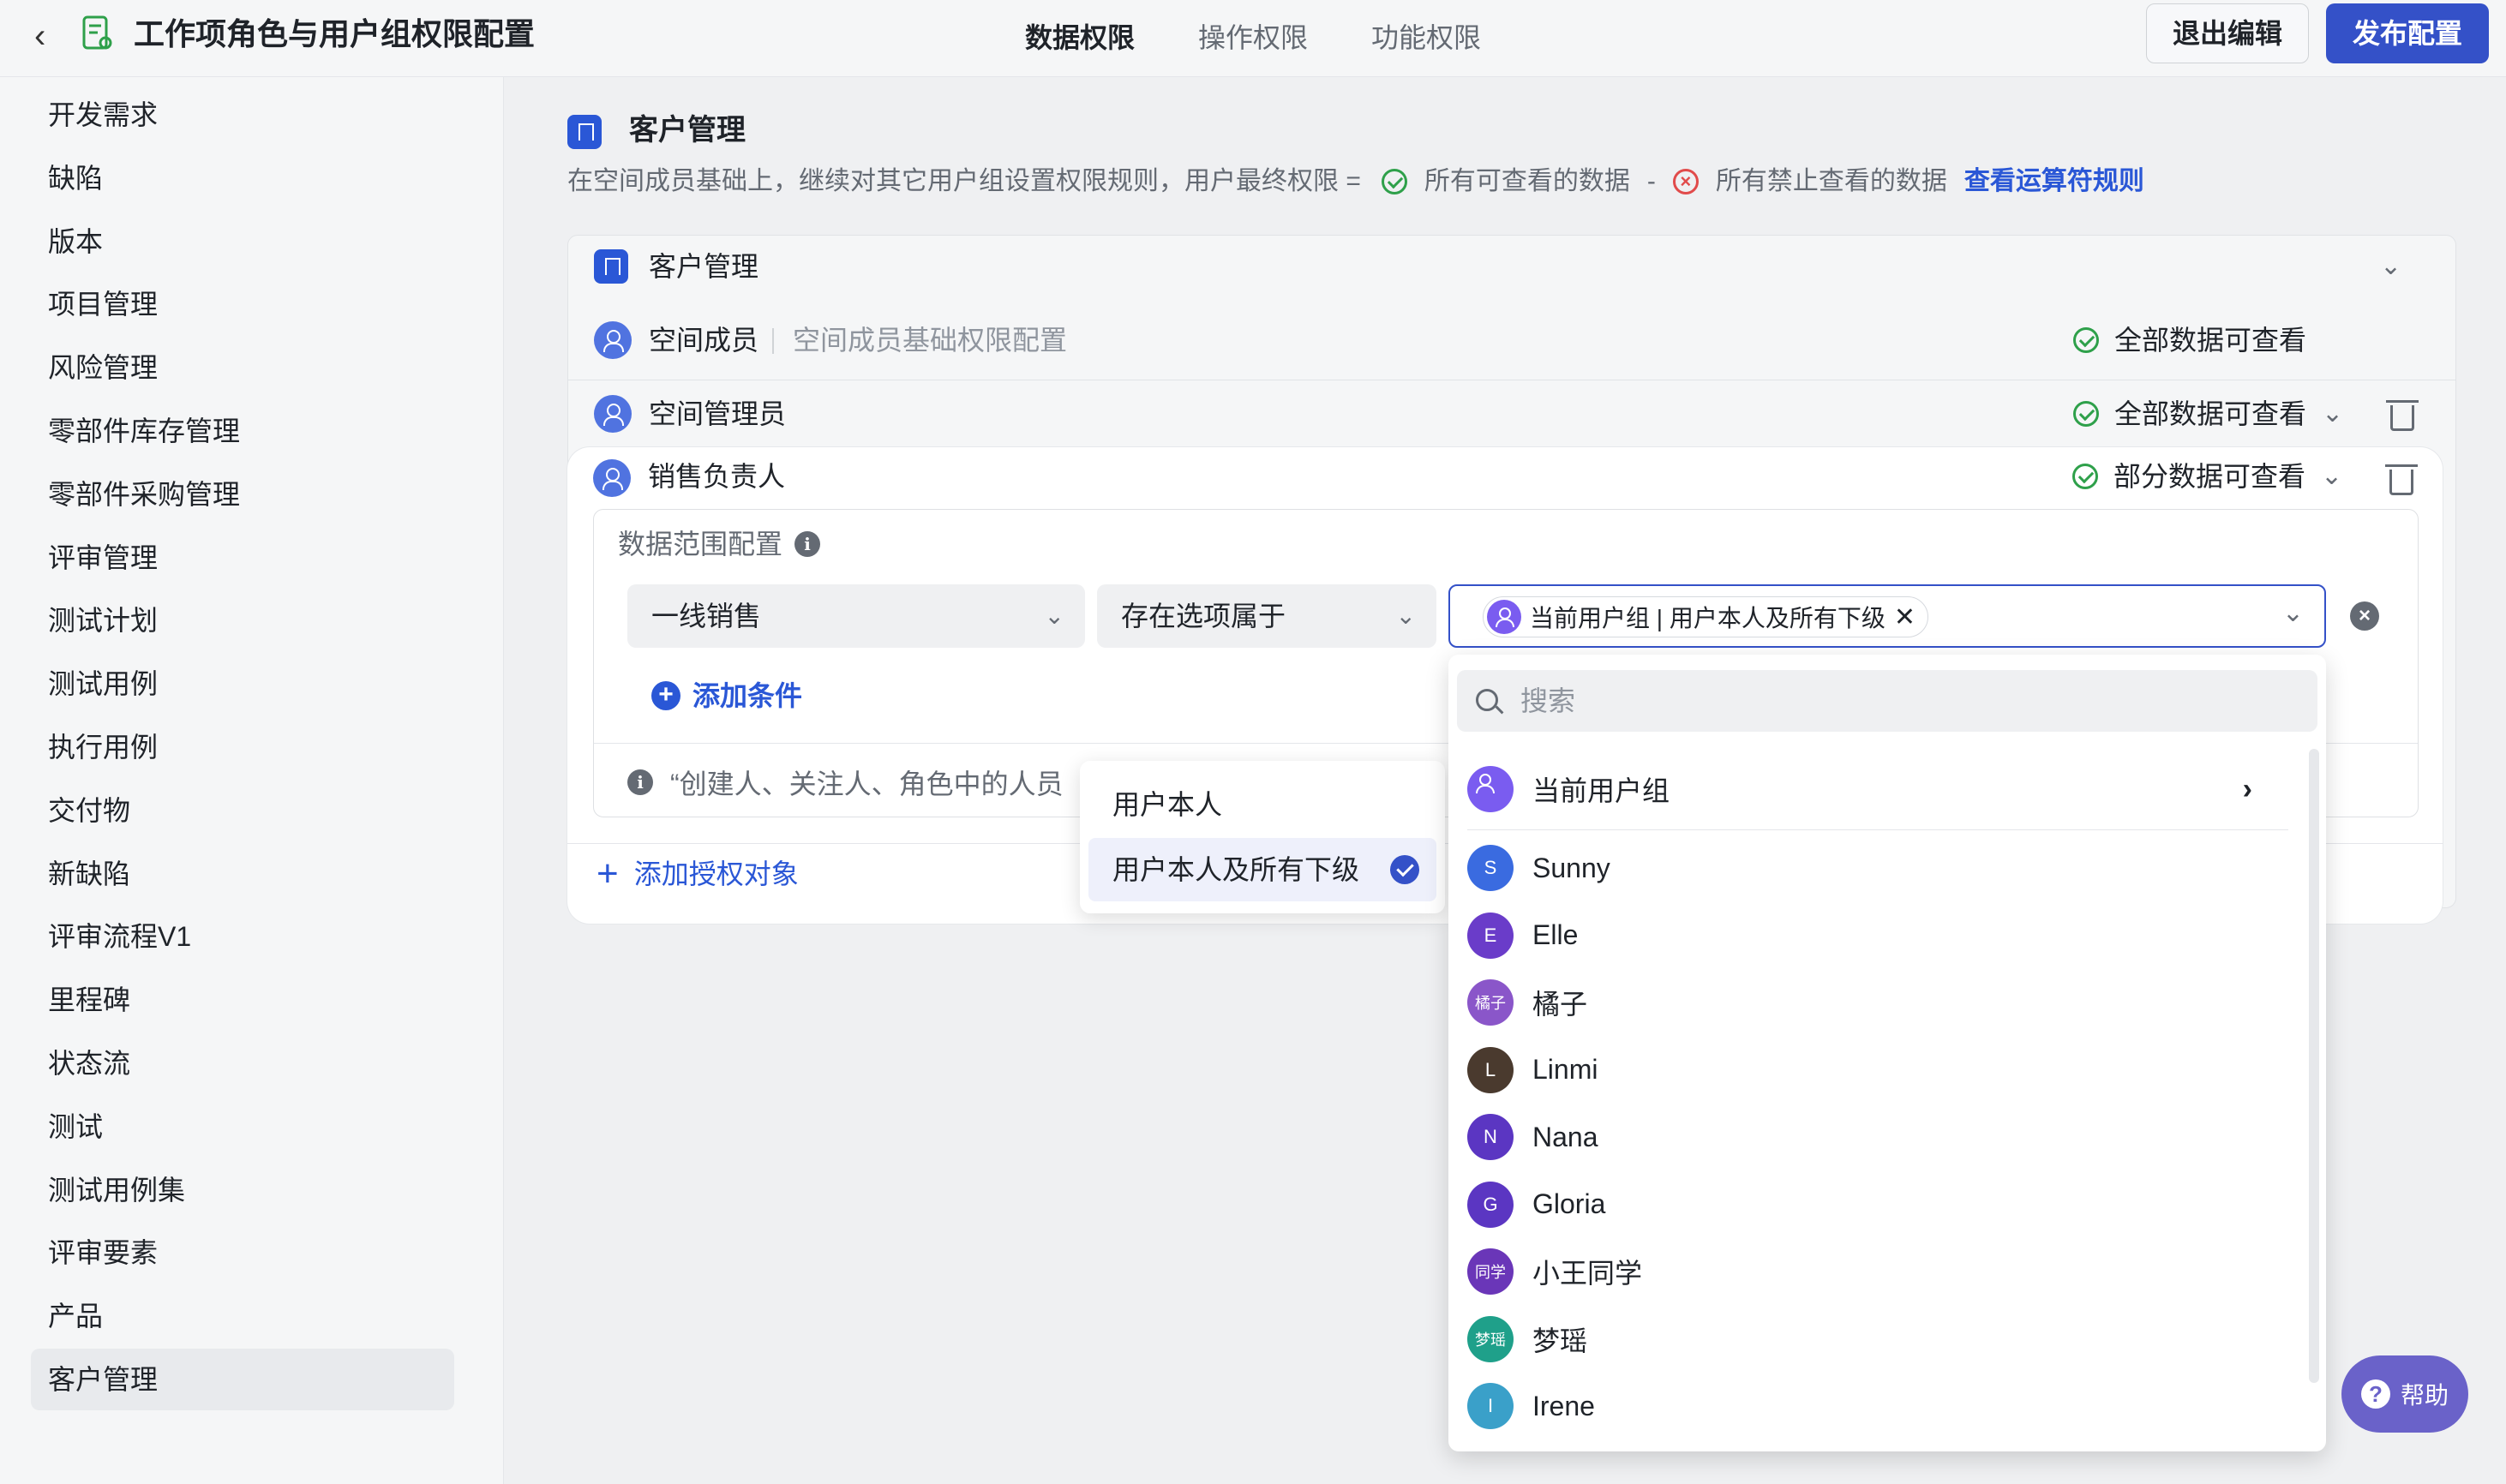 The width and height of the screenshot is (2506, 1484). What do you see at coordinates (242, 620) in the screenshot?
I see `sidebar-item: 测试计划` at bounding box center [242, 620].